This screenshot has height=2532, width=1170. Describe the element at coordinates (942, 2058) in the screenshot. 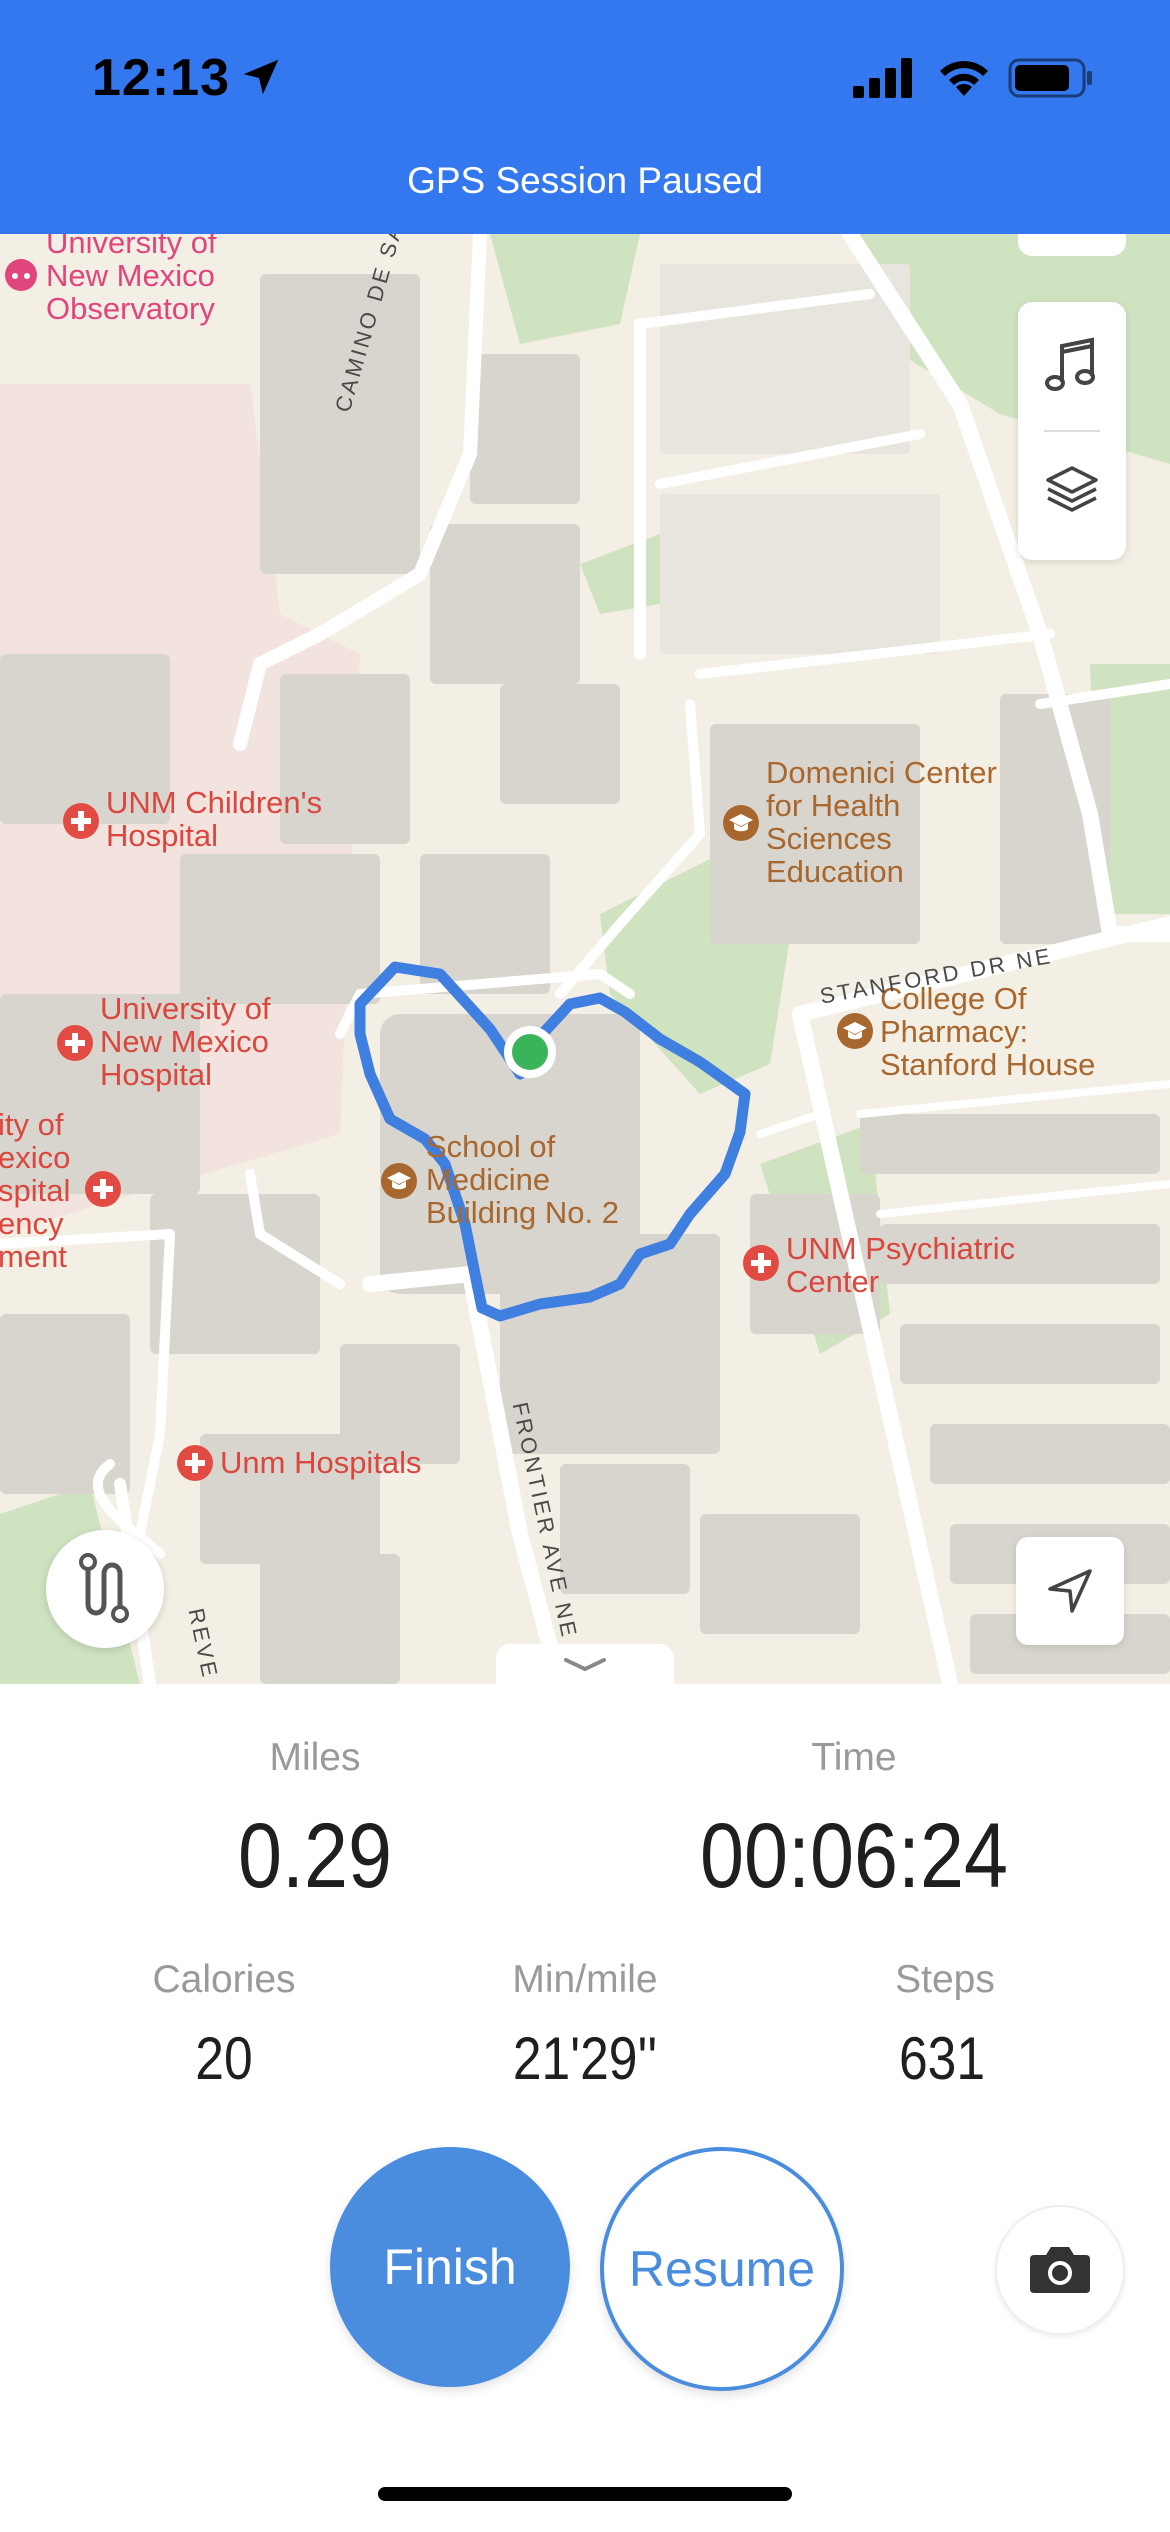

I see `steps-value: 631` at that location.